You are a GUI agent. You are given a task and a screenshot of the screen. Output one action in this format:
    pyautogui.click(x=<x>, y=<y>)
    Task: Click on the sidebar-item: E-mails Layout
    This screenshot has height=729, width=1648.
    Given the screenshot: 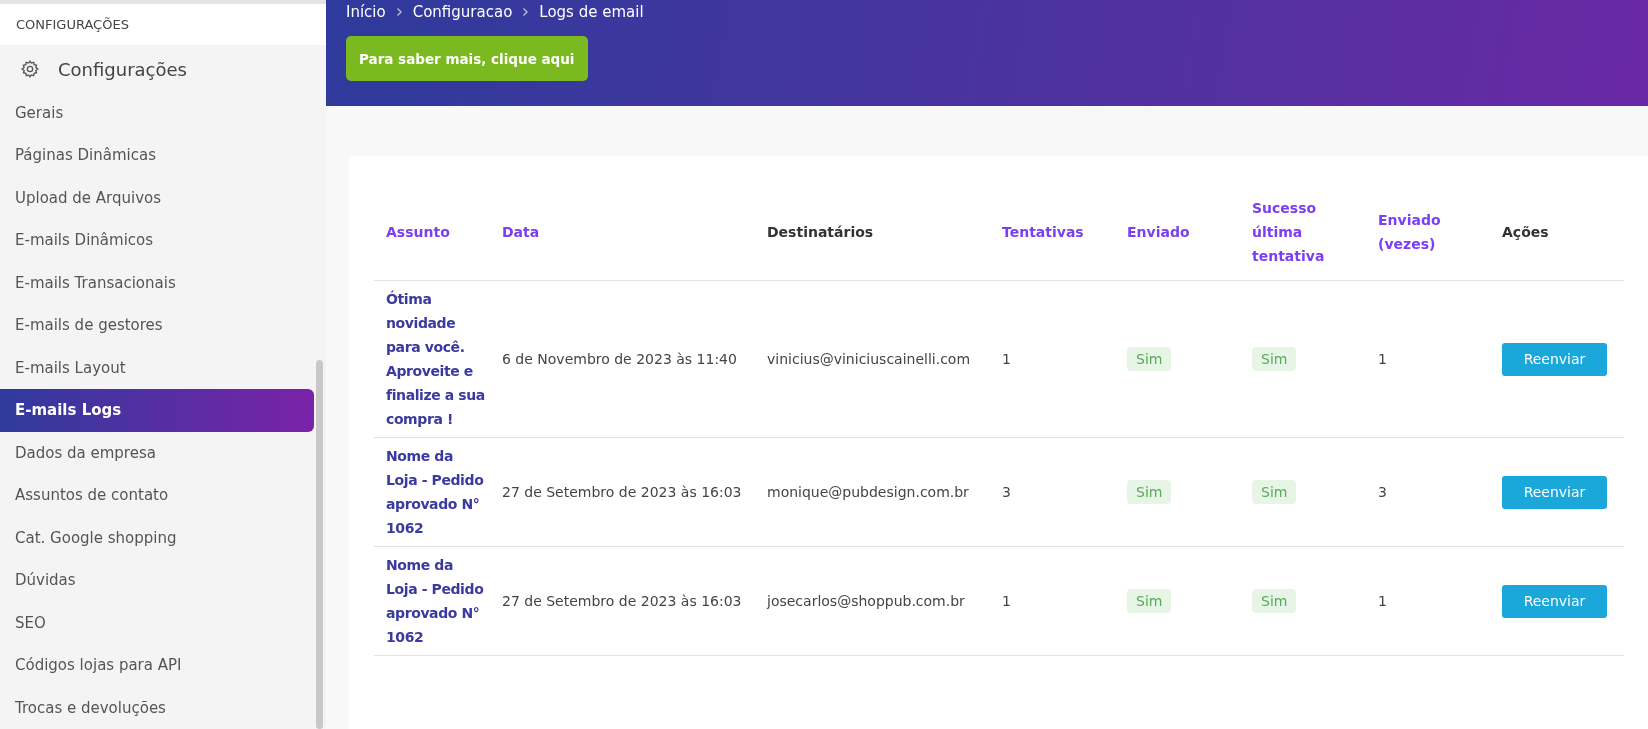 What is the action you would take?
    pyautogui.click(x=157, y=367)
    